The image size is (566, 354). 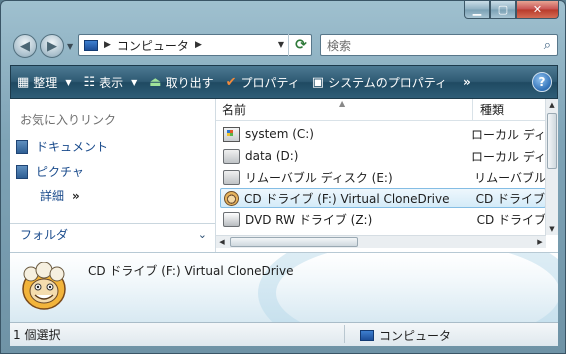 I want to click on folders-section-header: フォルダ ⌄, so click(x=112, y=234).